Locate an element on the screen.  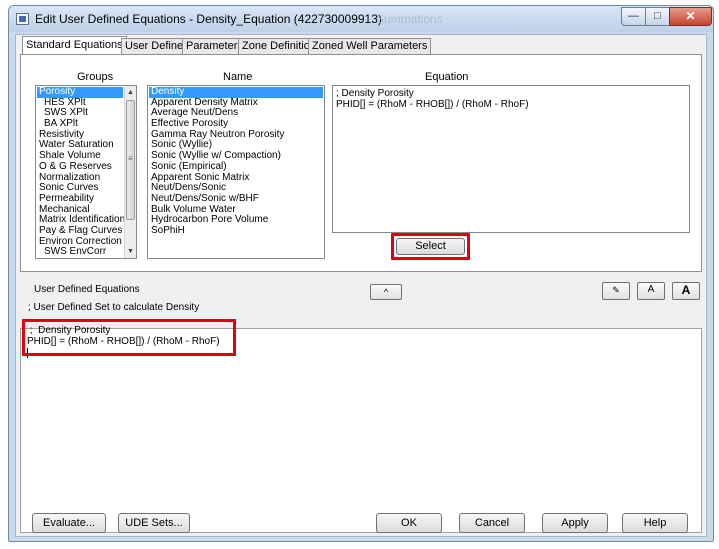
name-list-item: Neut/Dens/Sonic w/BHF is located at coordinates (236, 199).